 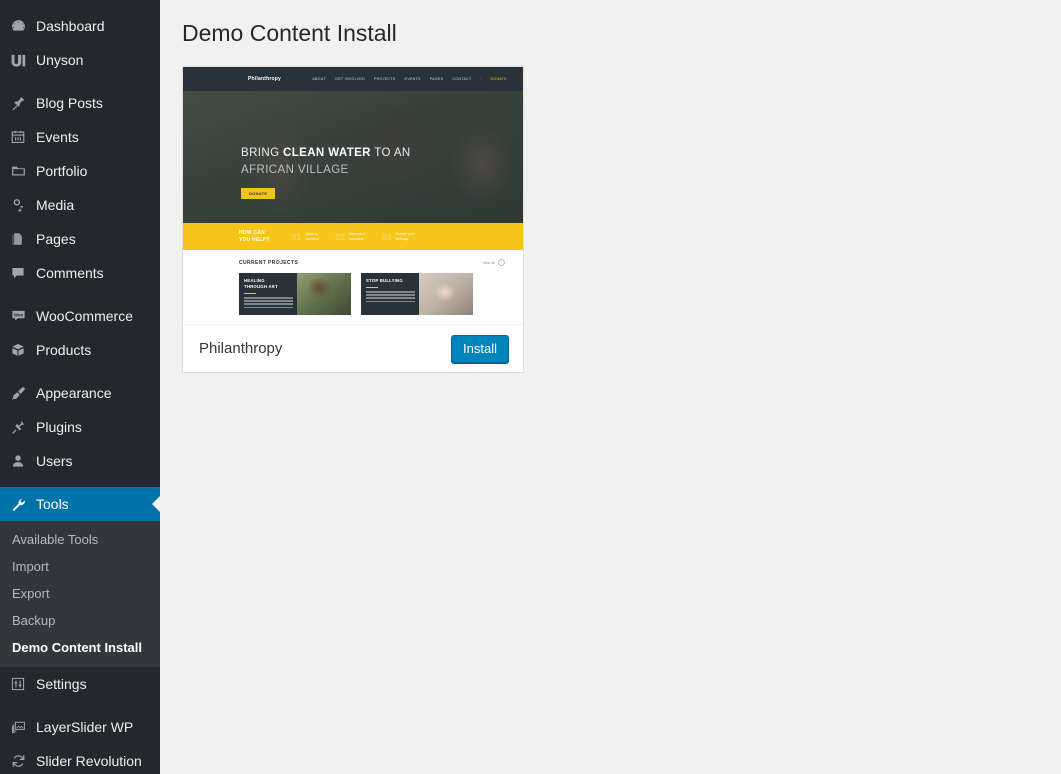 What do you see at coordinates (80, 316) in the screenshot?
I see `sidebar-item-woocommerce: Woo WooCommerce` at bounding box center [80, 316].